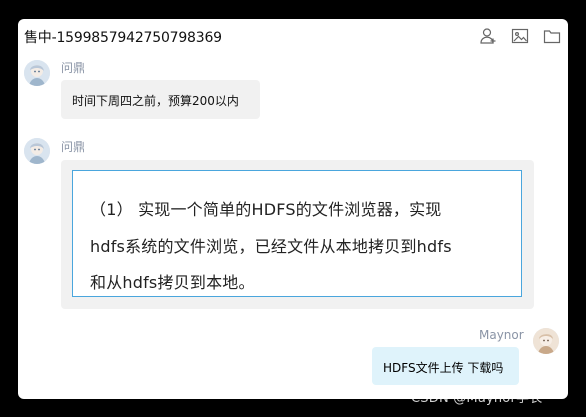 The height and width of the screenshot is (417, 586). Describe the element at coordinates (501, 335) in the screenshot. I see `sender-name: Maynor` at that location.